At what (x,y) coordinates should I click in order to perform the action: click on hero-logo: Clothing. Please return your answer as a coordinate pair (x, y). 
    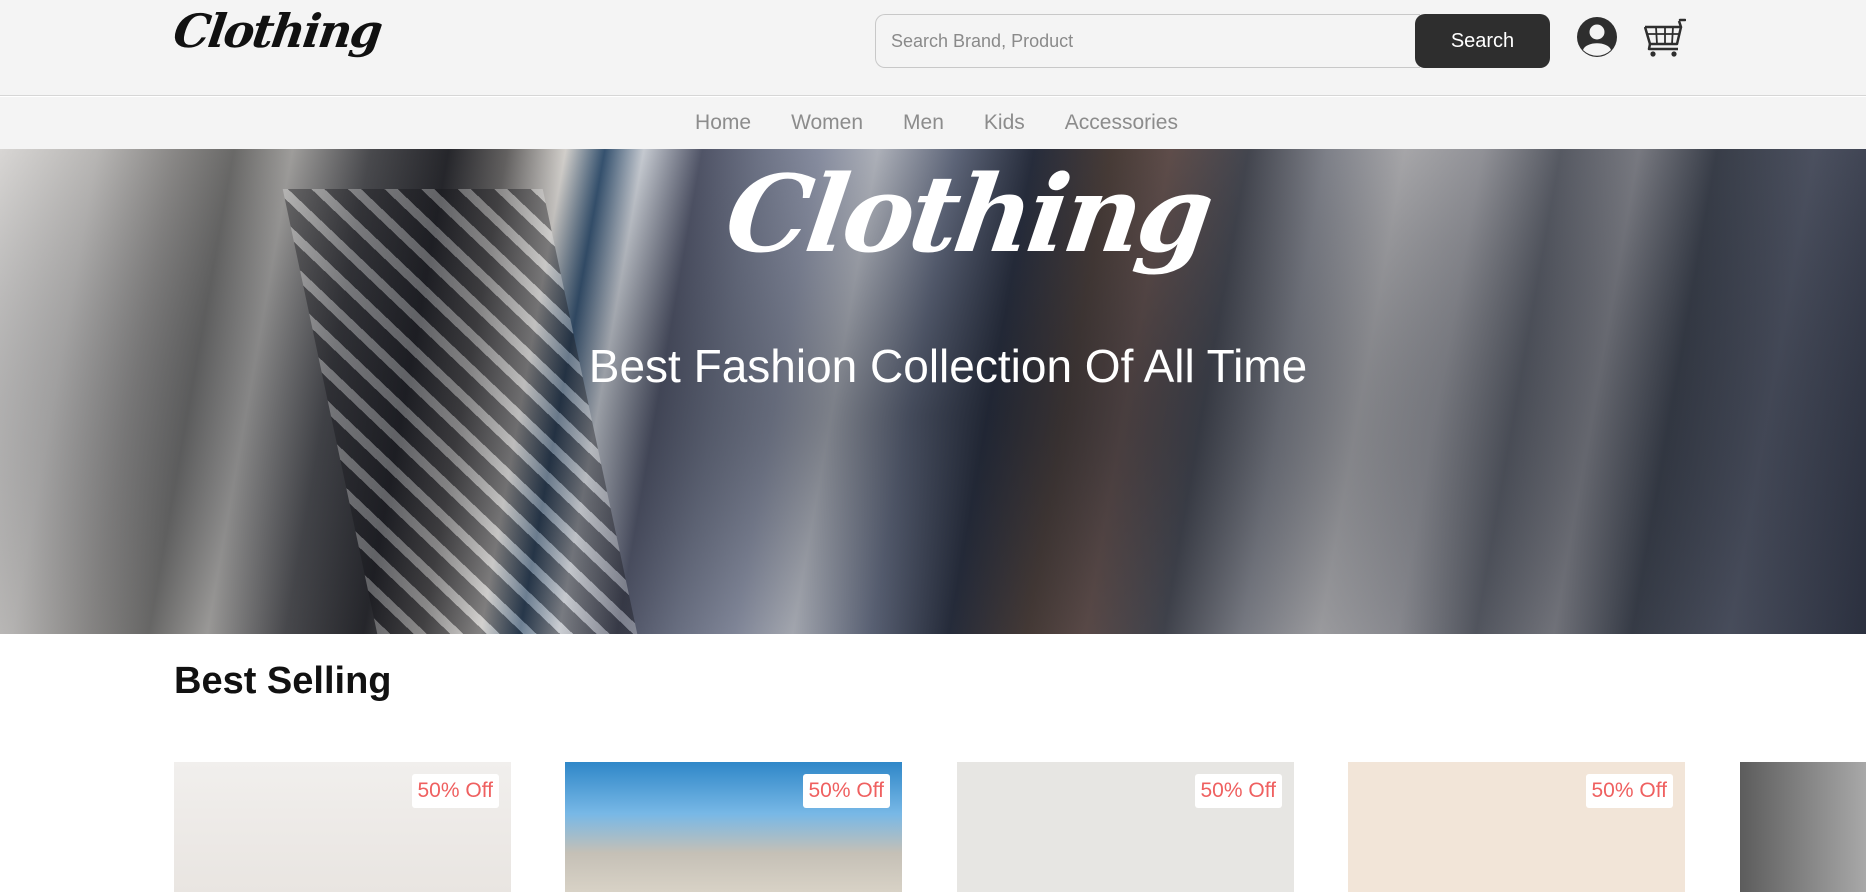
    Looking at the image, I should click on (968, 213).